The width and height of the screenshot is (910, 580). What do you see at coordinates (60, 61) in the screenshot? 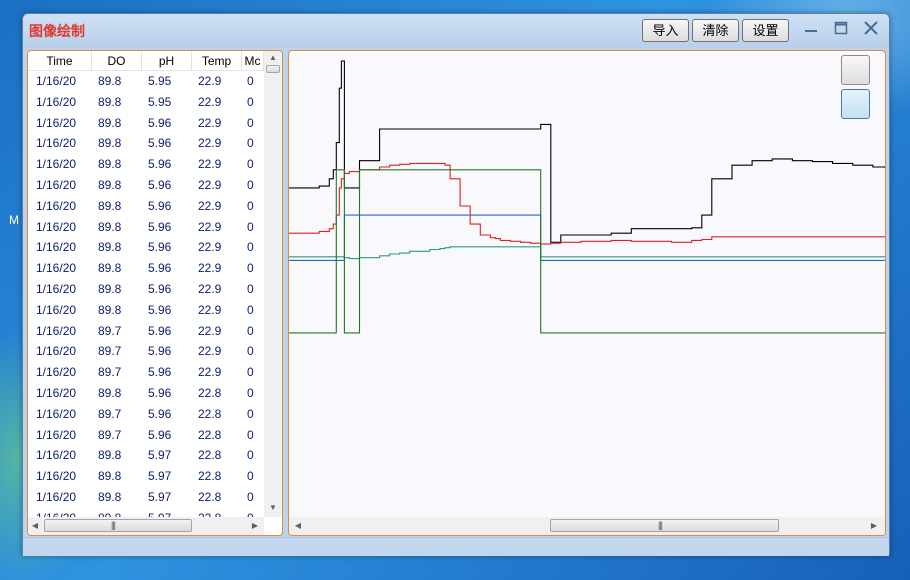
I see `column-header-time: Time` at bounding box center [60, 61].